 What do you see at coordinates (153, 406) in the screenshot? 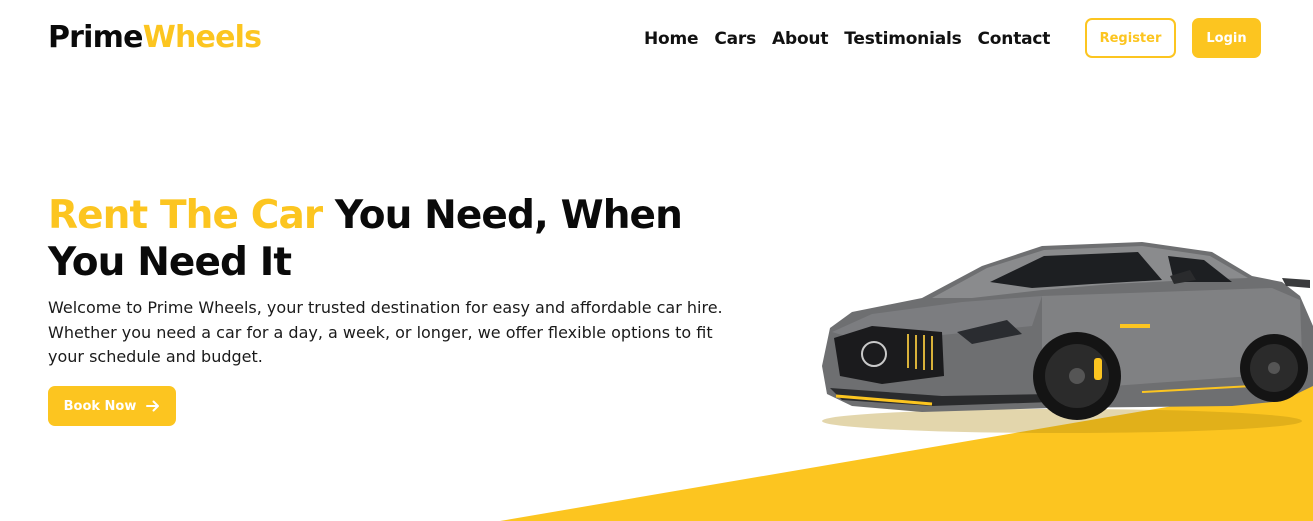
I see `arrow-right-icon` at bounding box center [153, 406].